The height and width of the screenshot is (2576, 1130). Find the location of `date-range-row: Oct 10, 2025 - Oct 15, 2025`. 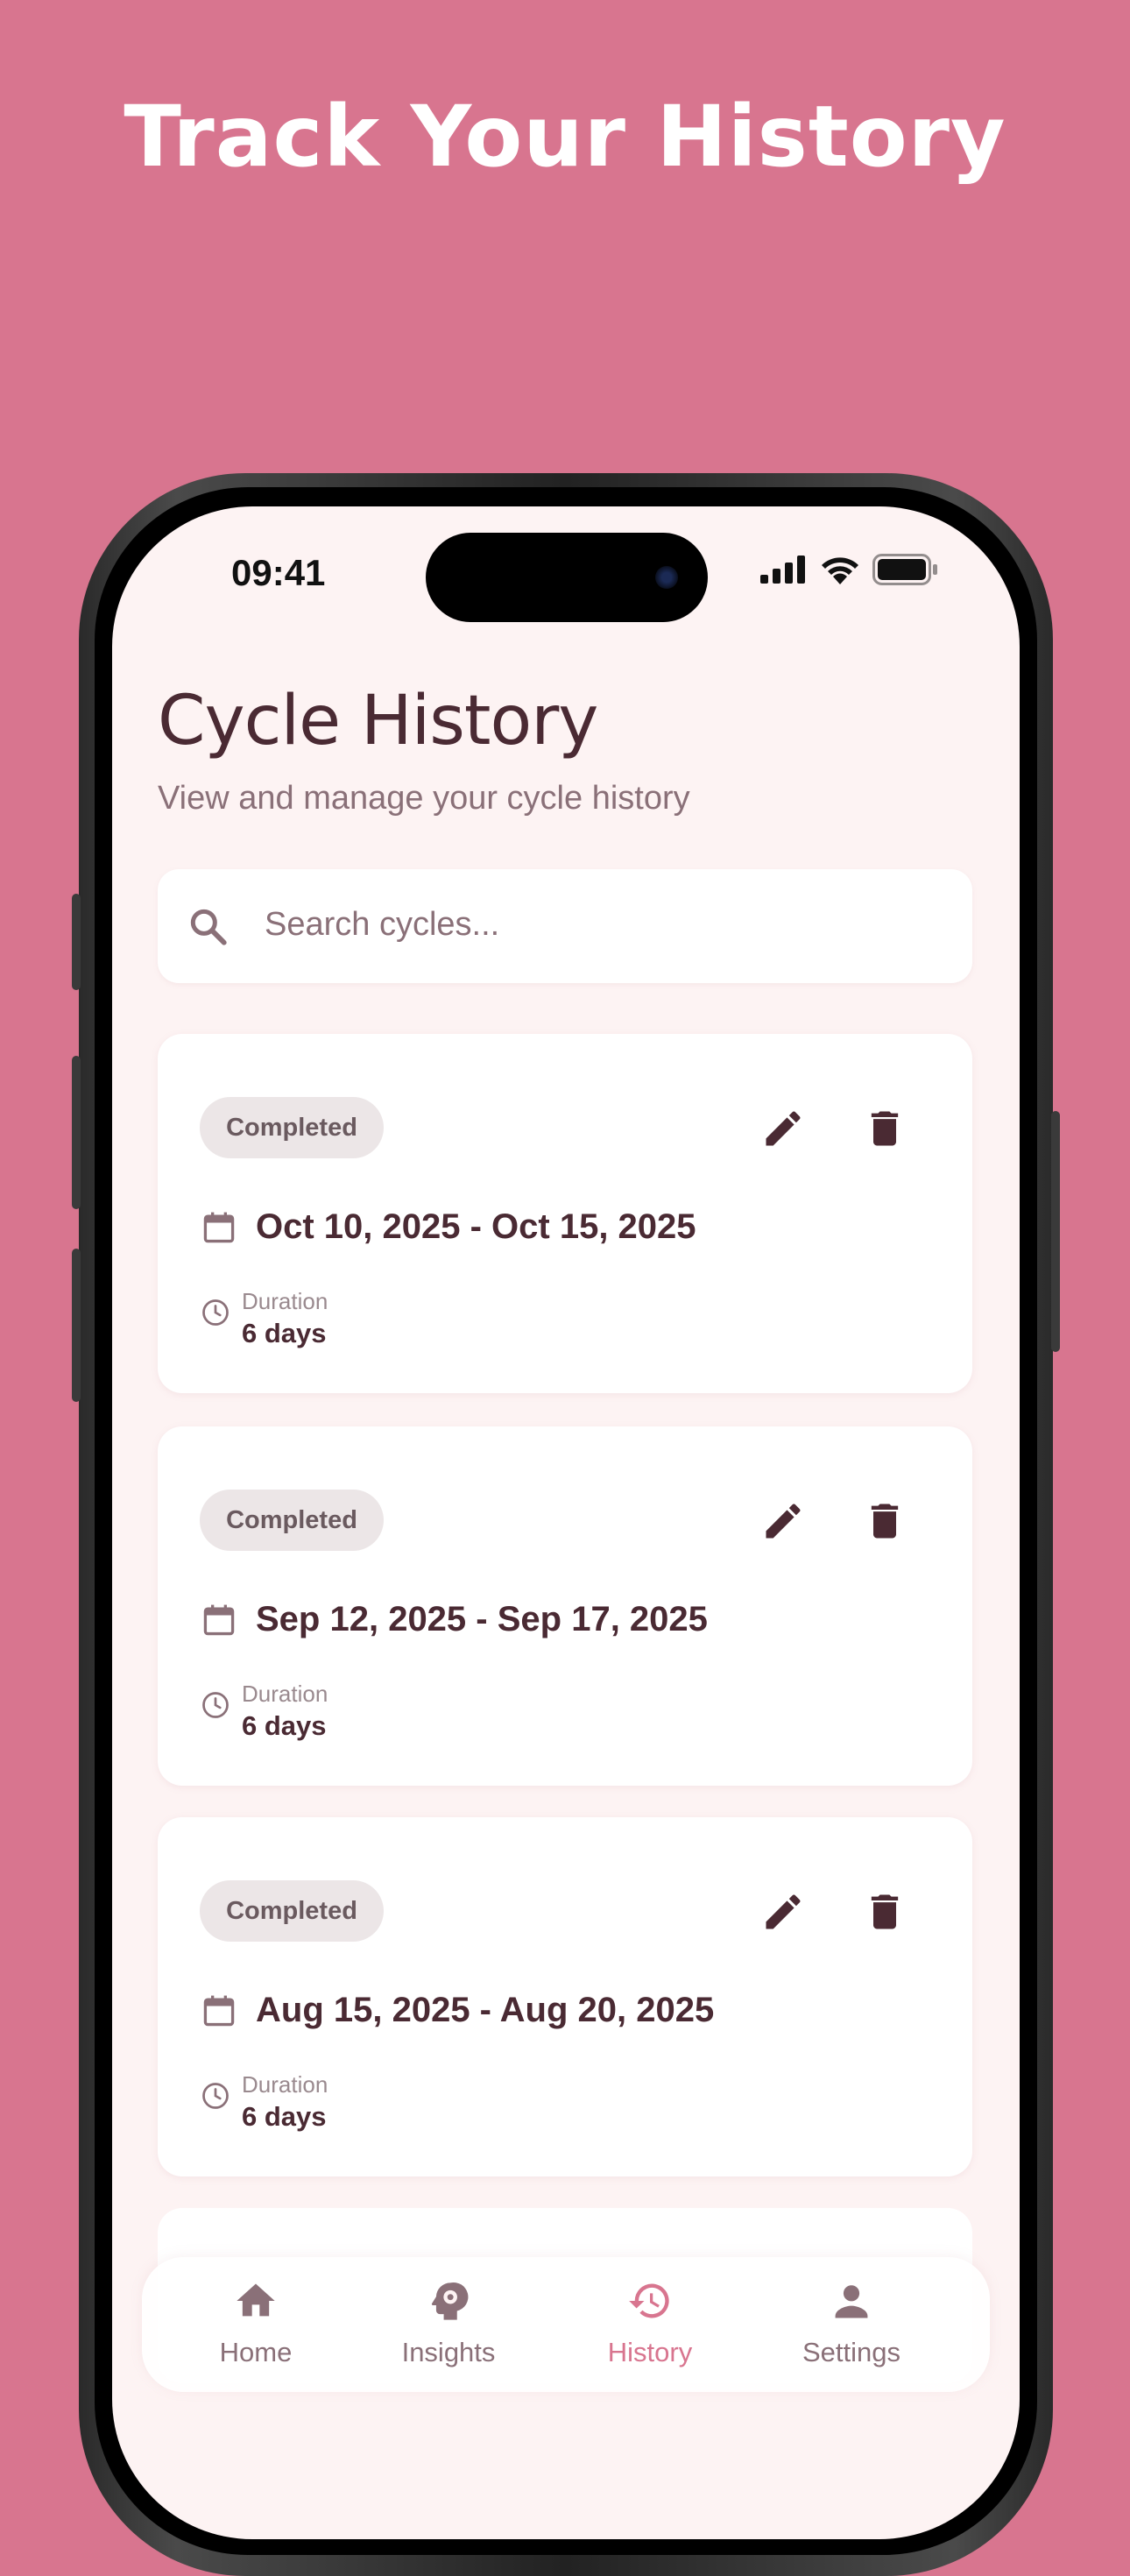

date-range-row: Oct 10, 2025 - Oct 15, 2025 is located at coordinates (448, 1227).